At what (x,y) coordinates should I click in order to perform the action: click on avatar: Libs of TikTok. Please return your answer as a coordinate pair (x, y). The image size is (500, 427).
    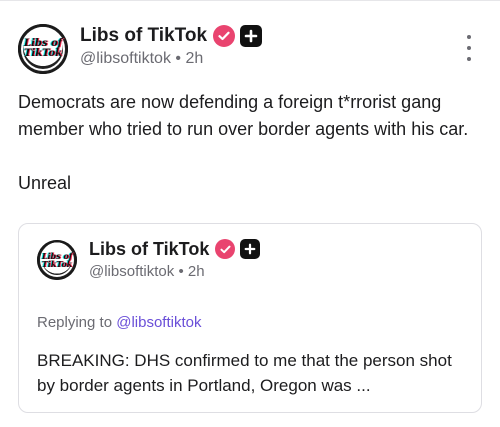
    Looking at the image, I should click on (43, 49).